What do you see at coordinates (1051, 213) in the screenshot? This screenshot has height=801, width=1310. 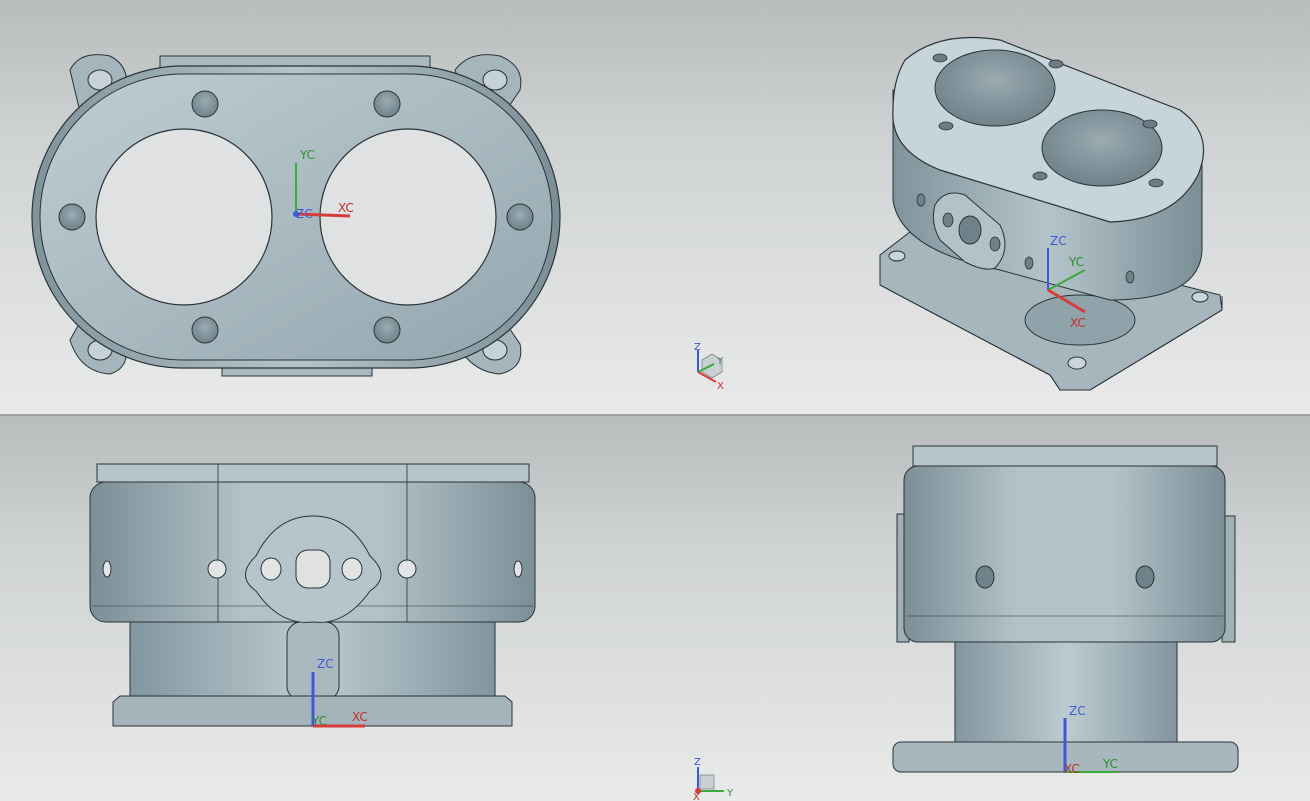 I see `part-iso-view` at bounding box center [1051, 213].